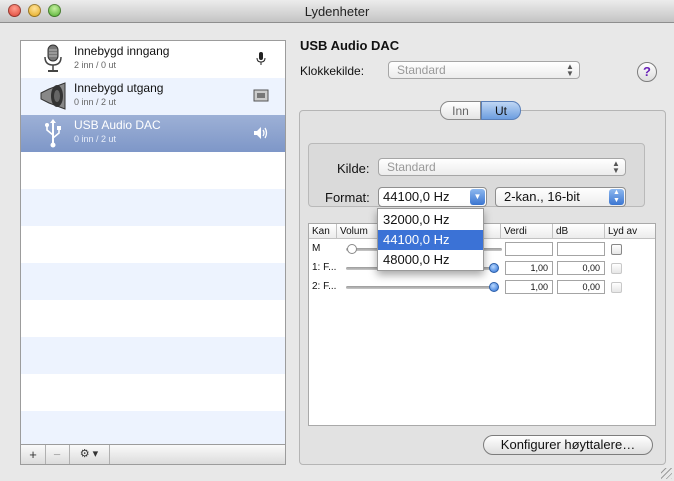 This screenshot has height=481, width=674. Describe the element at coordinates (460, 110) in the screenshot. I see `tab-inn: Inn` at that location.